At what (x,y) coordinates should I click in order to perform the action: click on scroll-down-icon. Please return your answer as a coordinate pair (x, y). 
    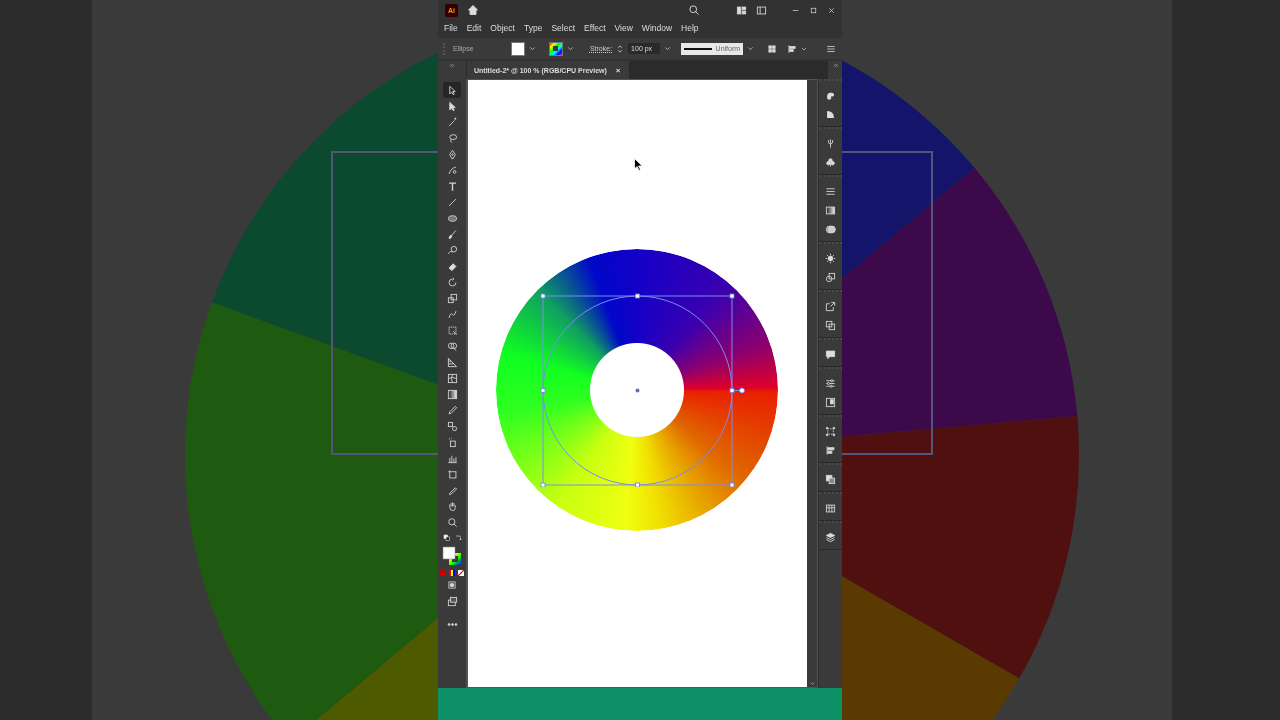
    Looking at the image, I should click on (812, 683).